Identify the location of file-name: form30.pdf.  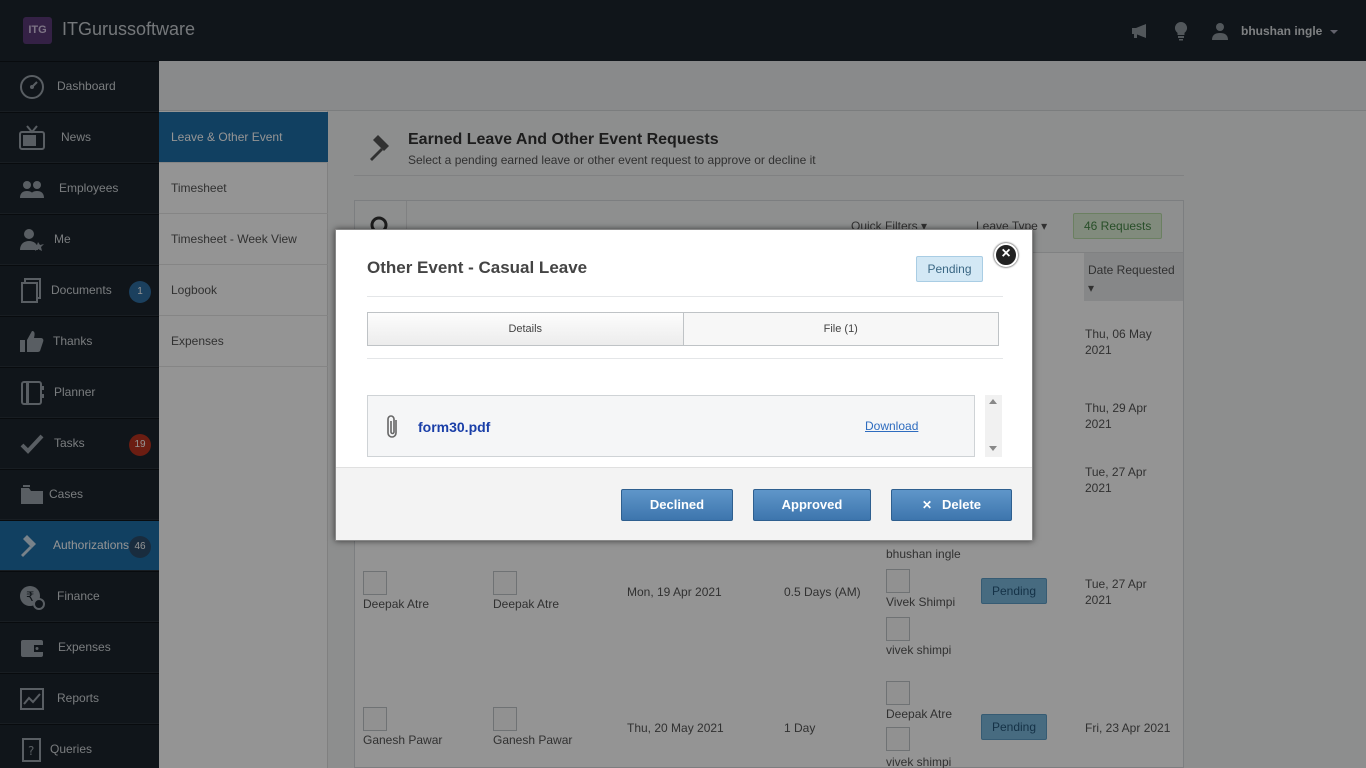
(454, 427).